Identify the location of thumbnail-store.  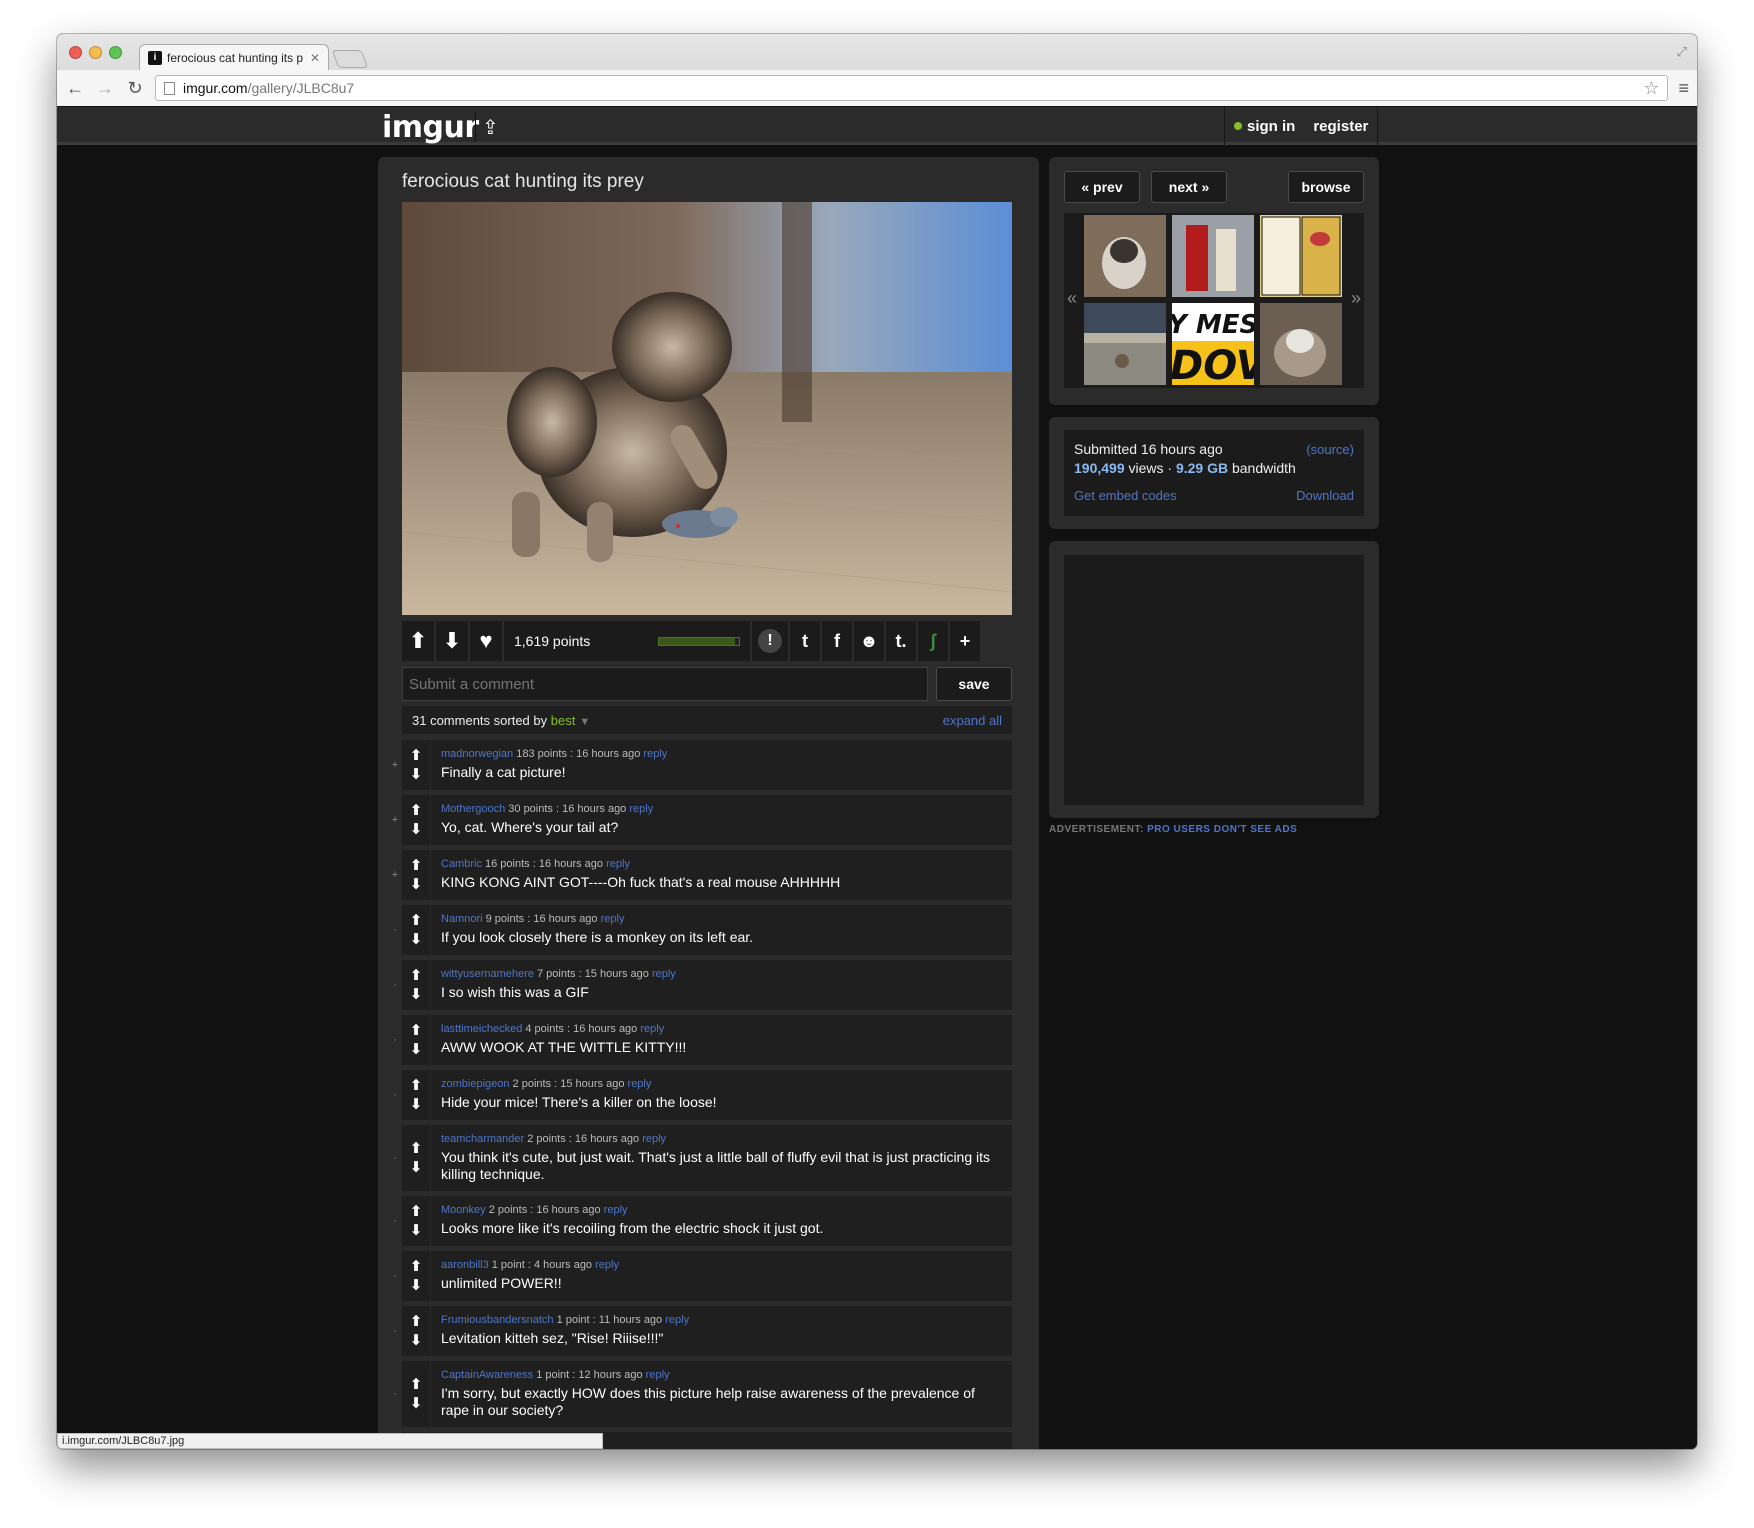
(1125, 344).